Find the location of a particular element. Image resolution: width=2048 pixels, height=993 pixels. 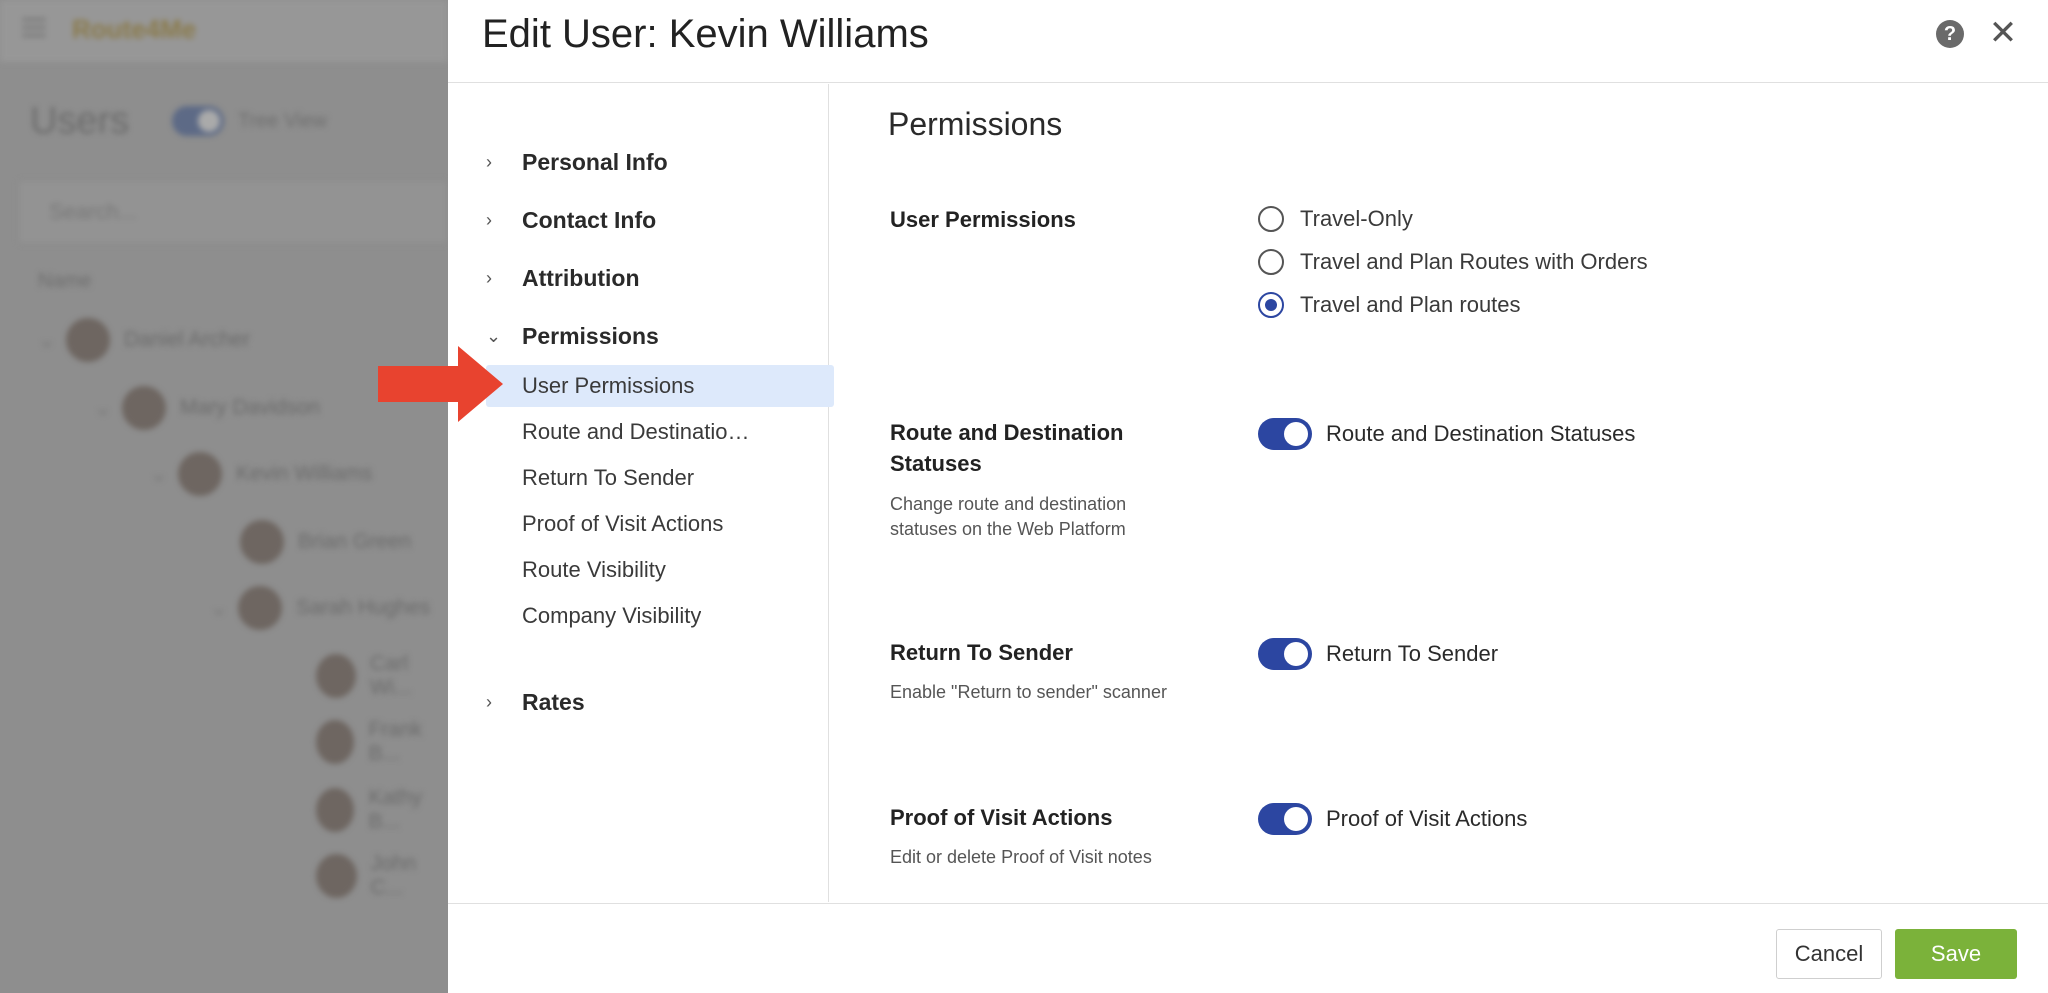

toggle-label: Route and Destination Statuses is located at coordinates (1481, 433).